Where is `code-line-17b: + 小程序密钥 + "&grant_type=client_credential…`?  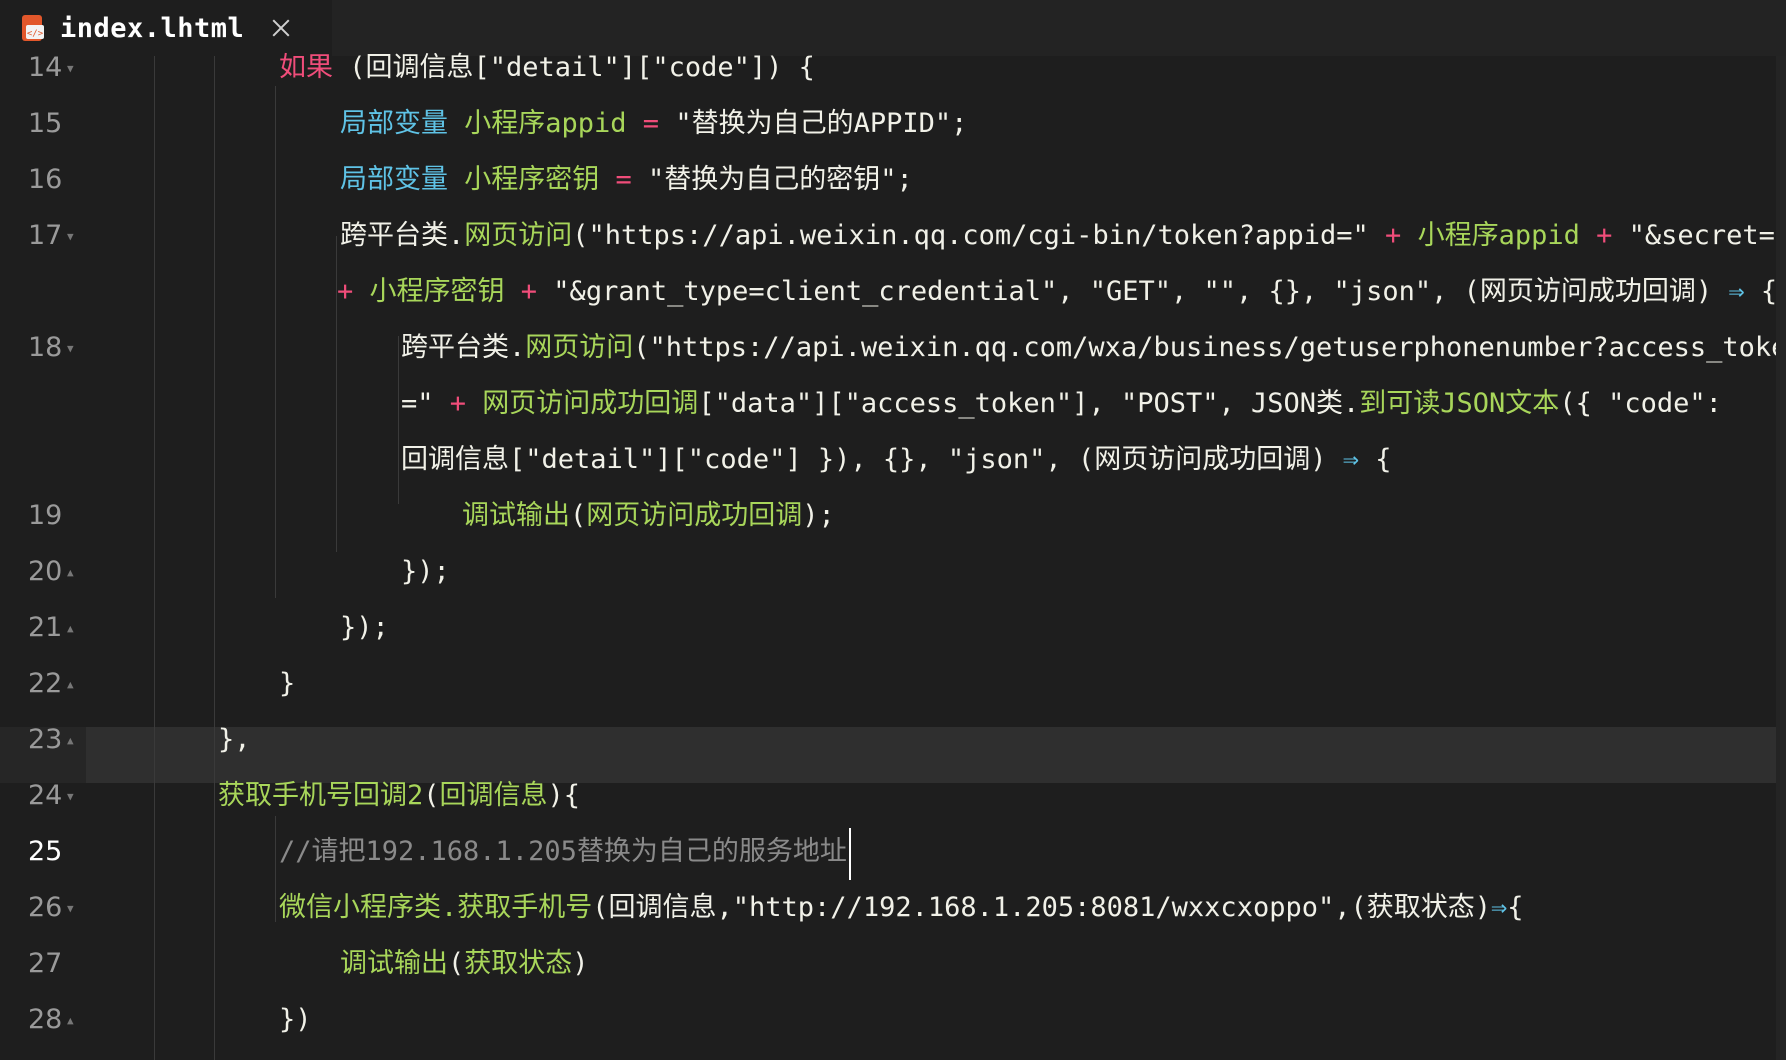
code-line-17b: + 小程序密钥 + "&grant_type=client_credential… is located at coordinates (1057, 298).